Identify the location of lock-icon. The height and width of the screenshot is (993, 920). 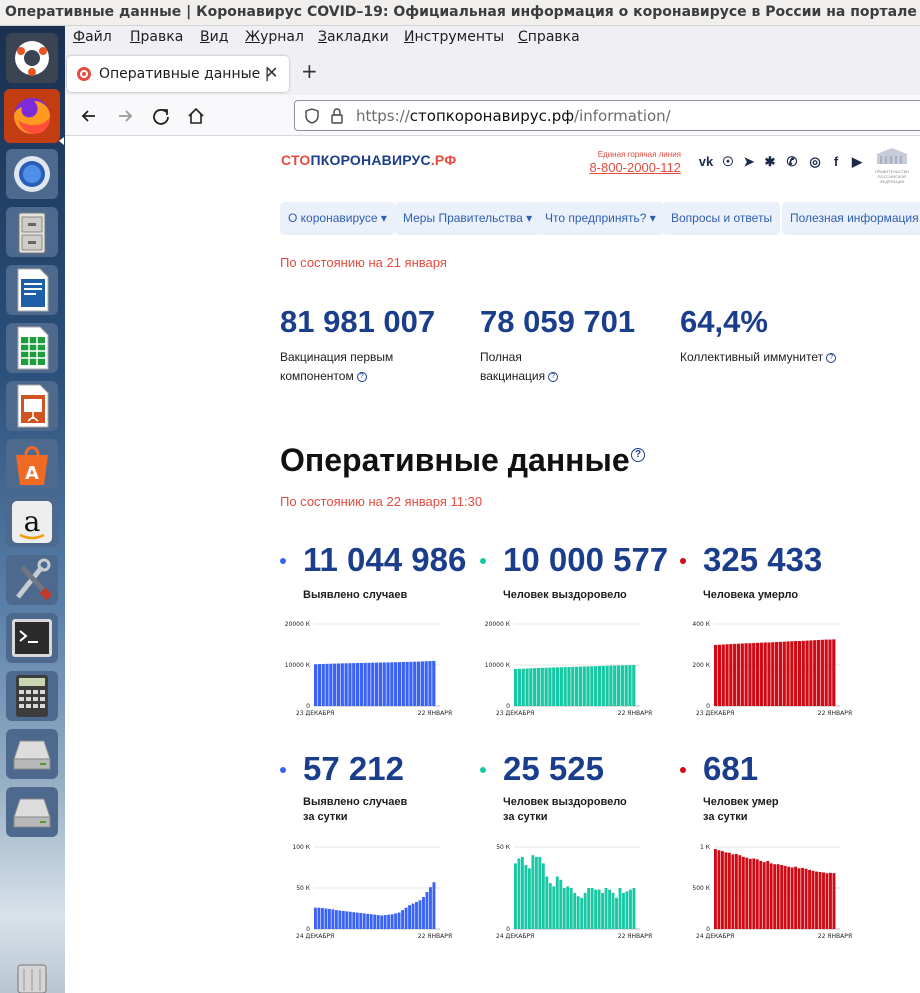
(337, 116).